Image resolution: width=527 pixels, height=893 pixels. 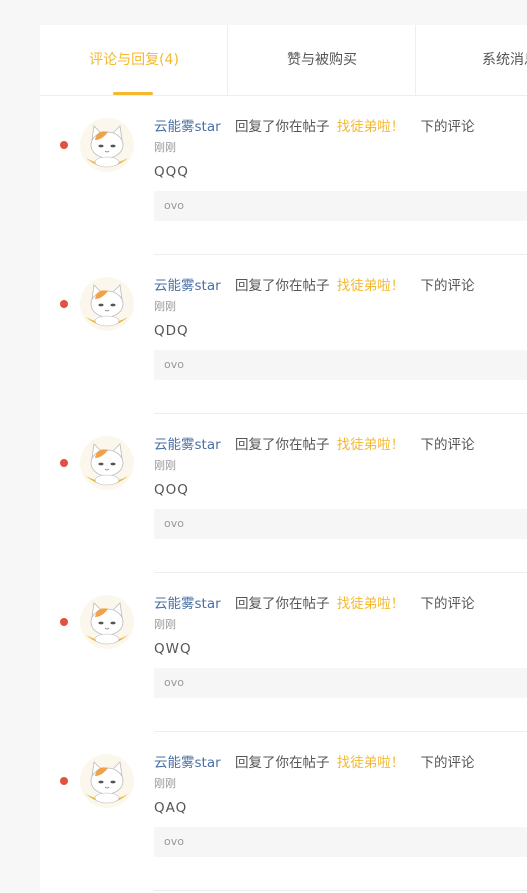 What do you see at coordinates (340, 646) in the screenshot?
I see `notification-content: 云能雾star 回复了你在帖子 找徒弟啦！ 下的评论 刚刚 QWQ ovo` at bounding box center [340, 646].